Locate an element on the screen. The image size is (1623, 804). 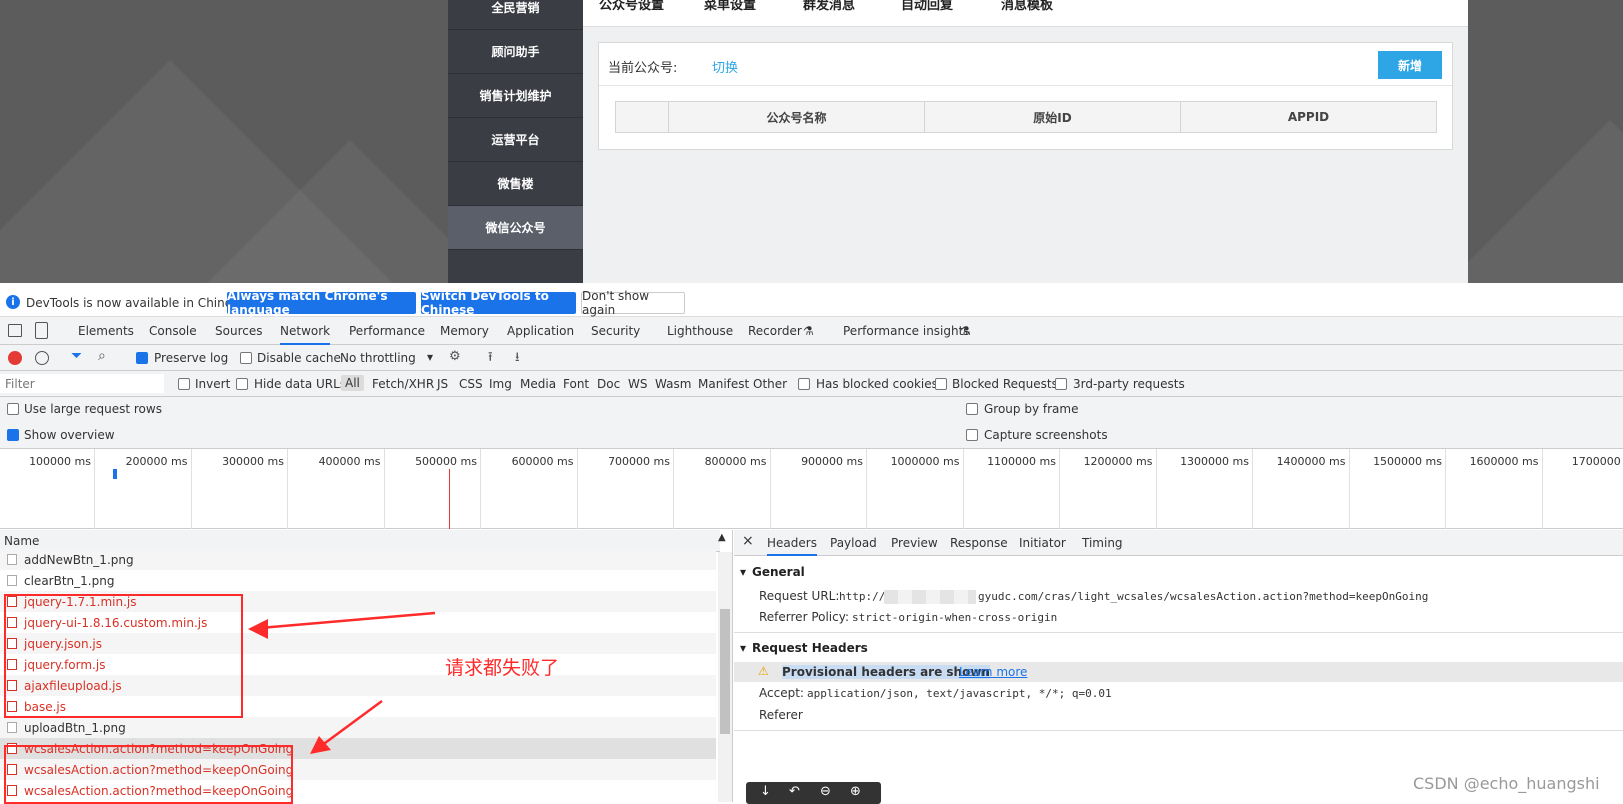
device-toolbar-icon is located at coordinates (41, 330).